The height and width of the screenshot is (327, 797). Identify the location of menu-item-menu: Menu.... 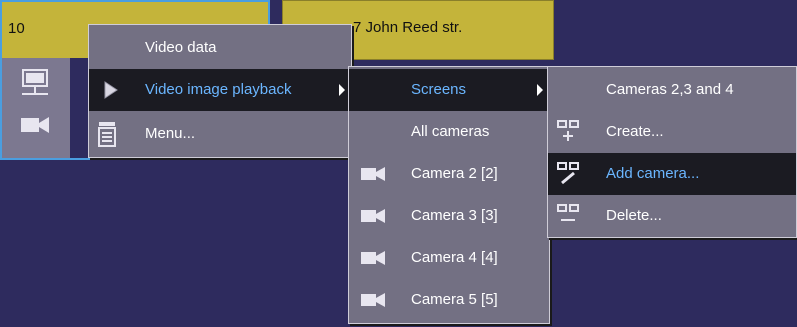
(220, 134).